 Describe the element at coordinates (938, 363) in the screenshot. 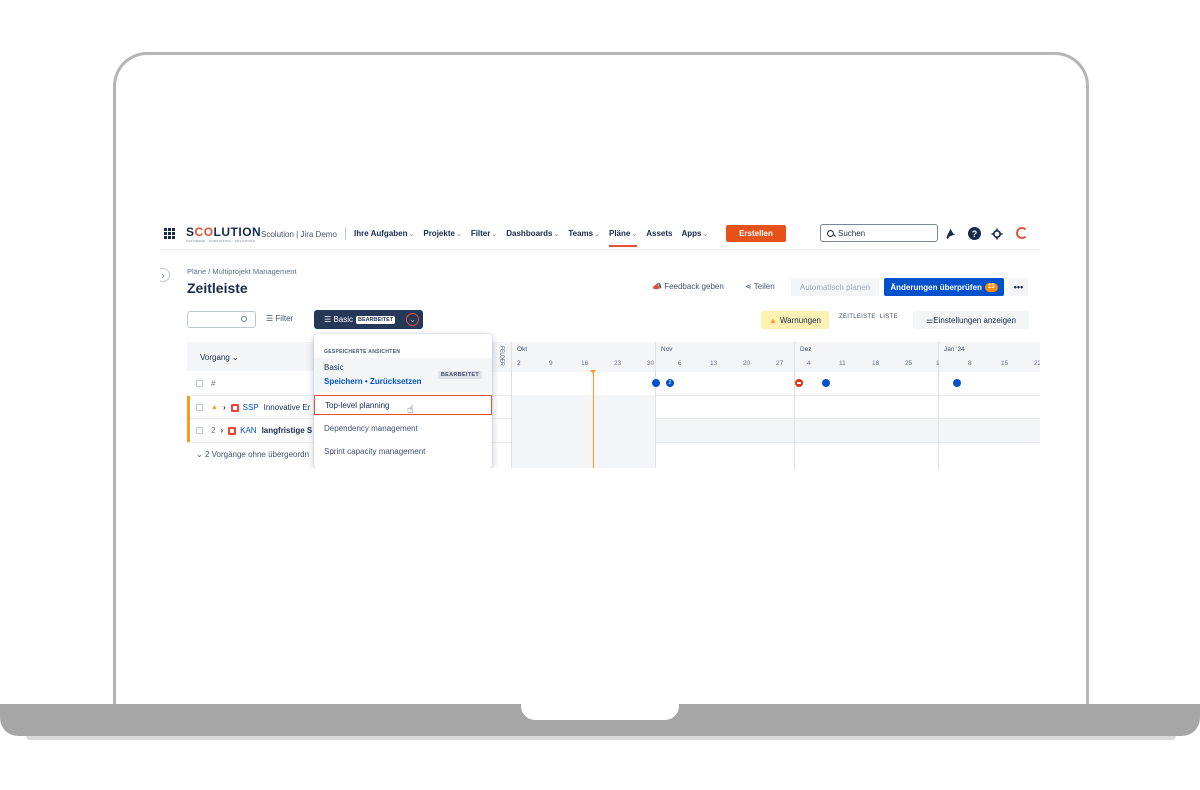

I see `day-label: 1` at that location.